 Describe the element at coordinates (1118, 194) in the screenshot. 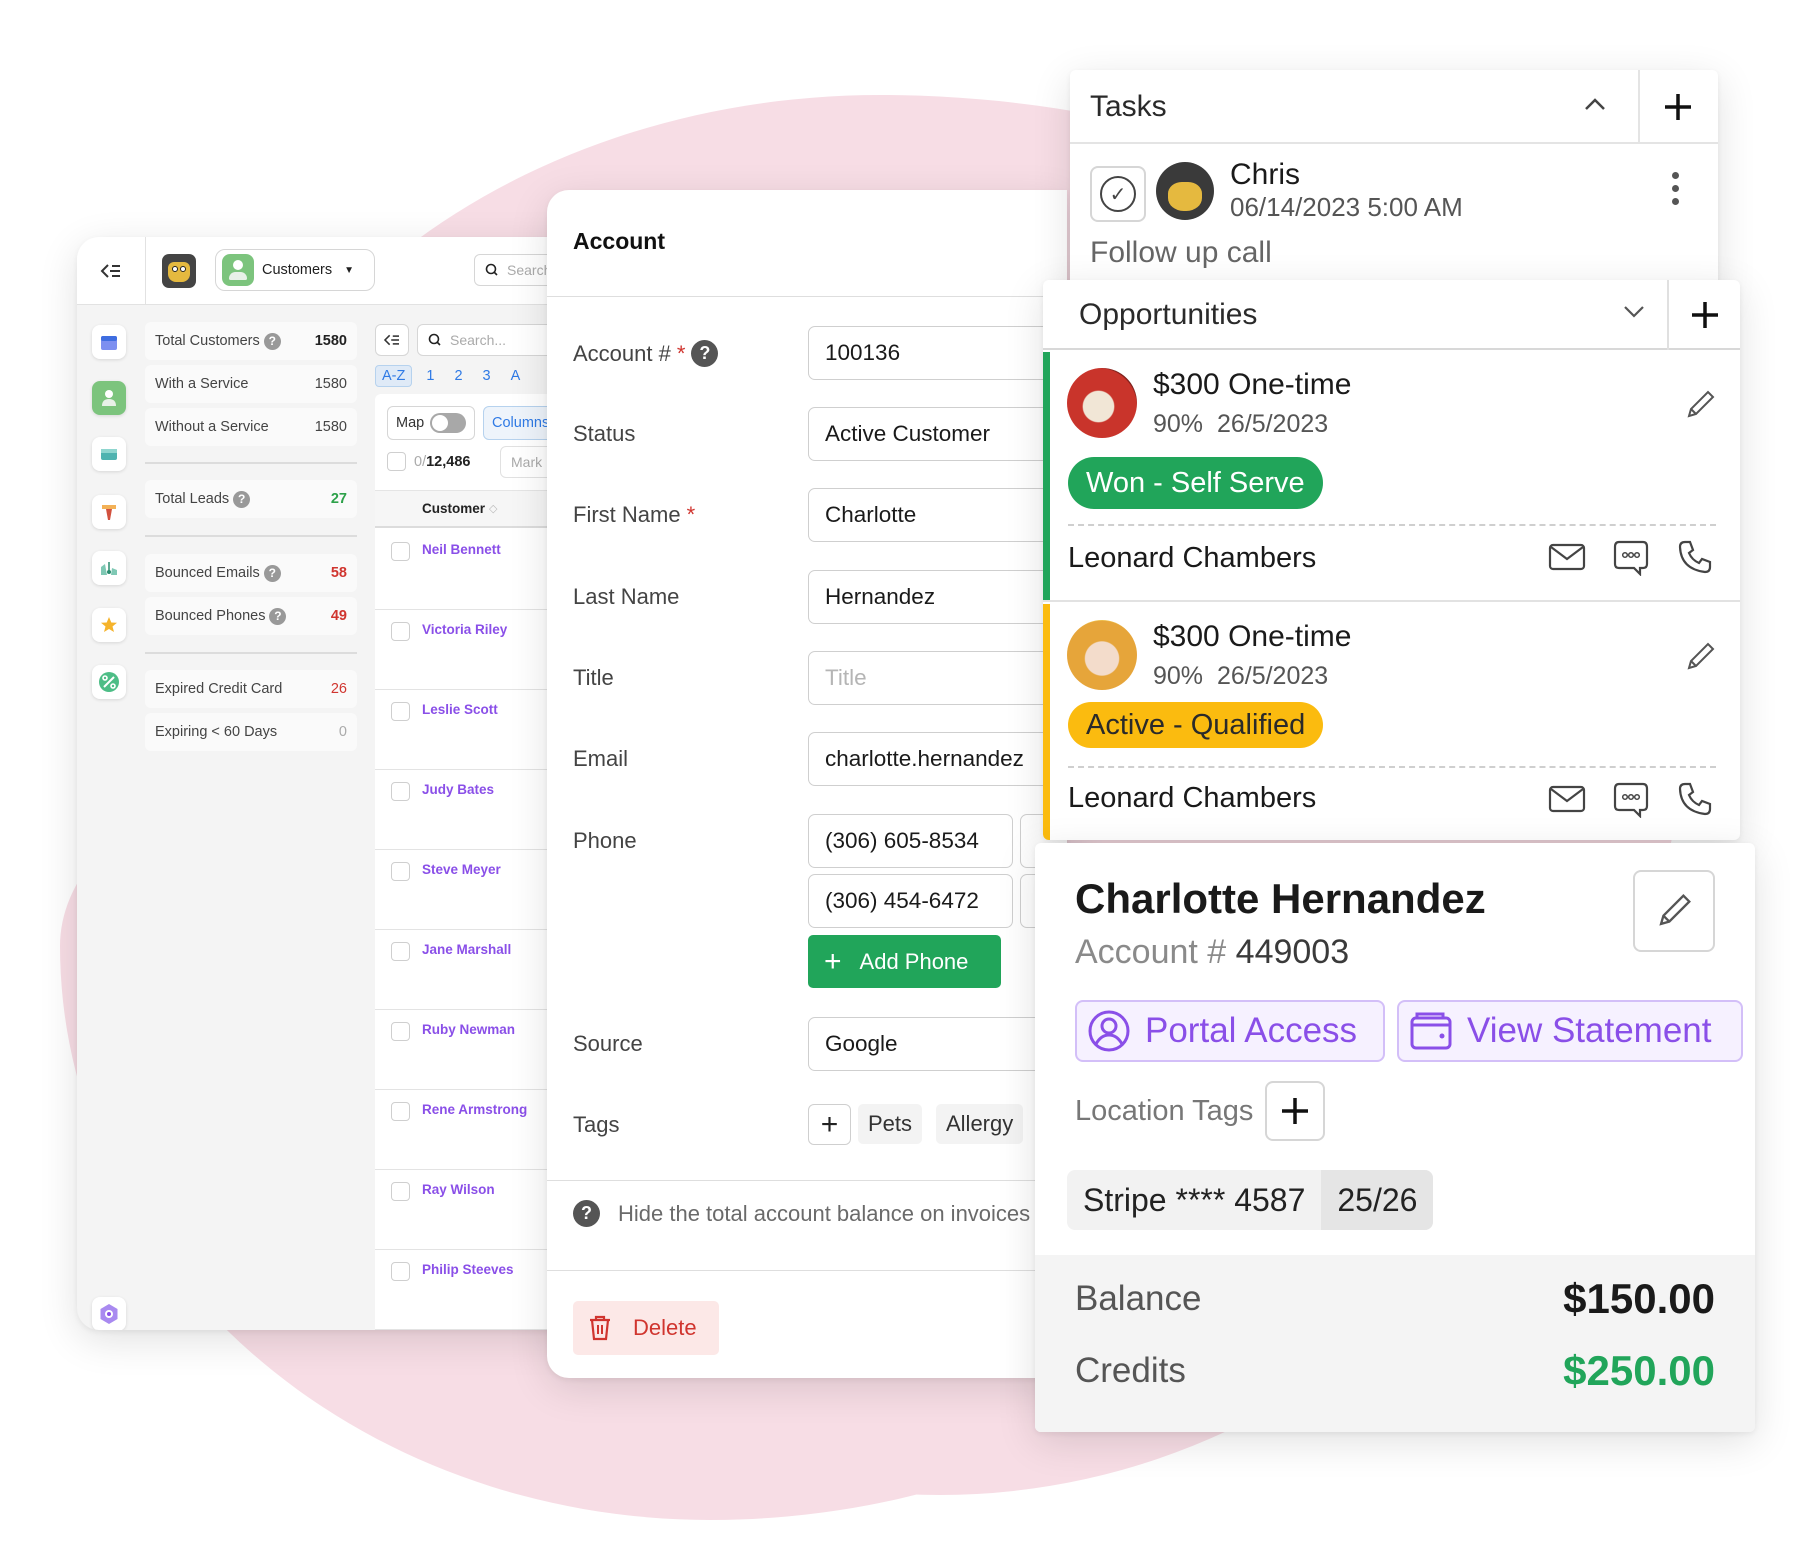

I see `complete-task-checkbox: ✓` at that location.